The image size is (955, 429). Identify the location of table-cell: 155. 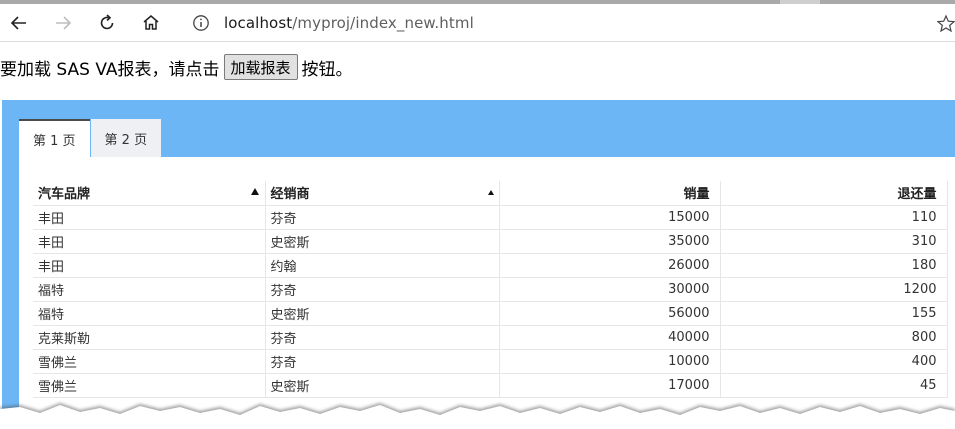
(834, 313).